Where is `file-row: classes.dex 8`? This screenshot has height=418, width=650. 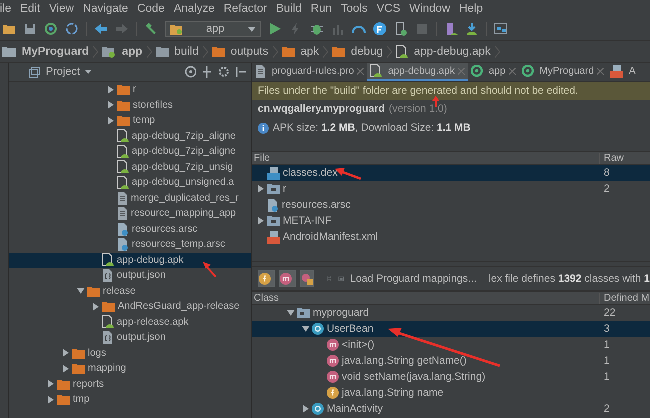
file-row: classes.dex 8 is located at coordinates (451, 173).